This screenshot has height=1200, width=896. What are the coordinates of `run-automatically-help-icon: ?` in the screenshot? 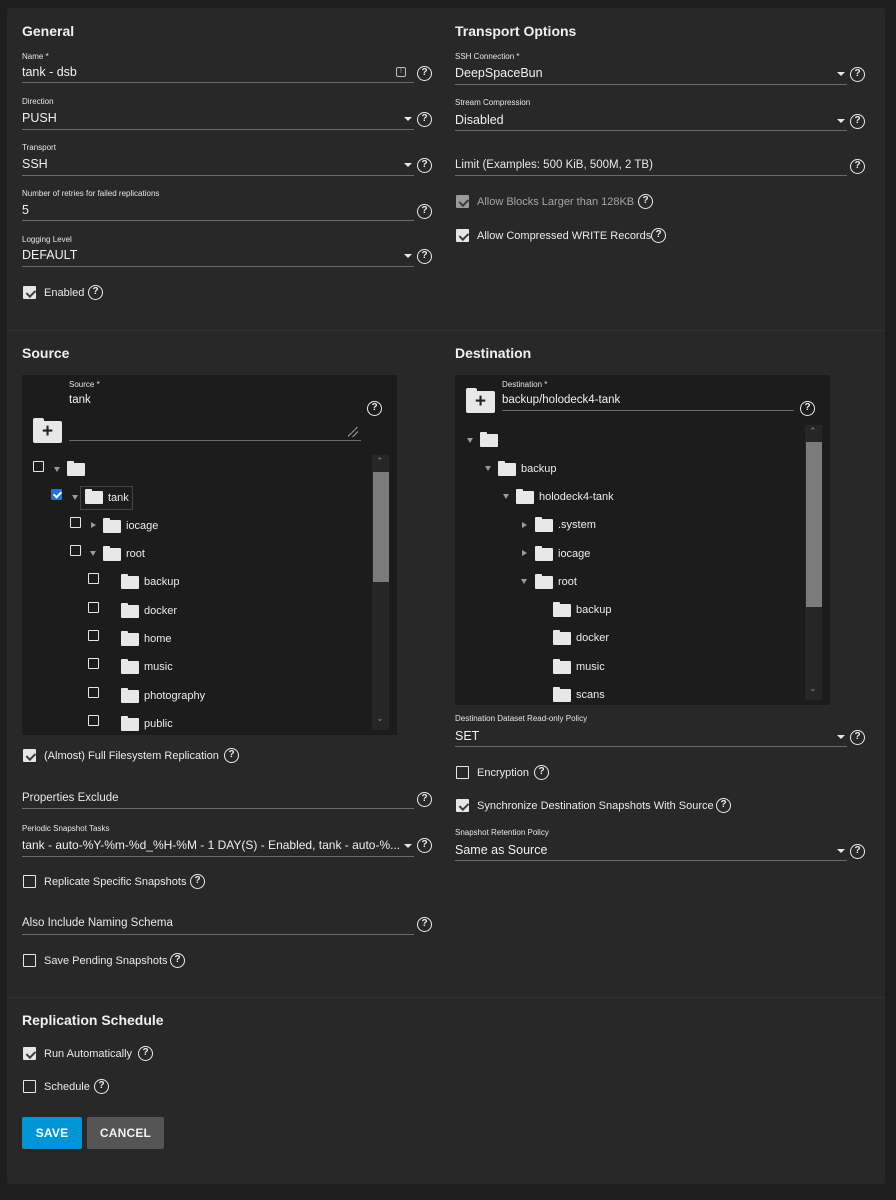 It's located at (145, 1053).